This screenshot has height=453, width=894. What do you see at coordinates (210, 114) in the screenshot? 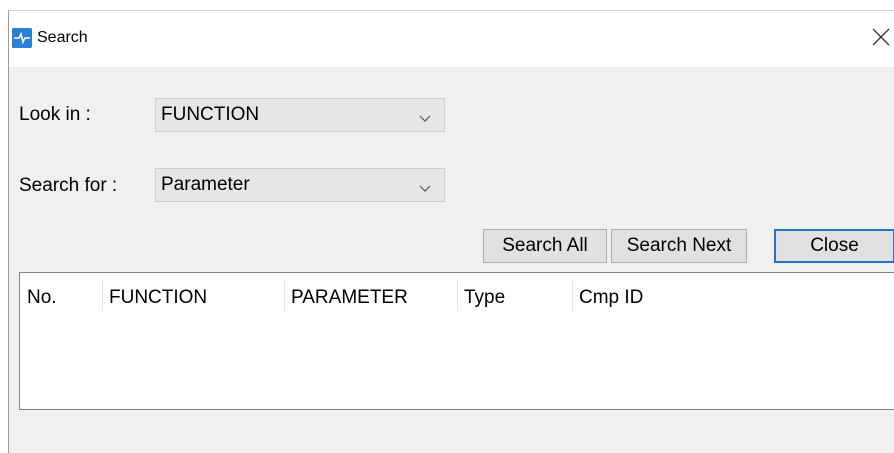
I see `look-in-value: FUNCTION` at bounding box center [210, 114].